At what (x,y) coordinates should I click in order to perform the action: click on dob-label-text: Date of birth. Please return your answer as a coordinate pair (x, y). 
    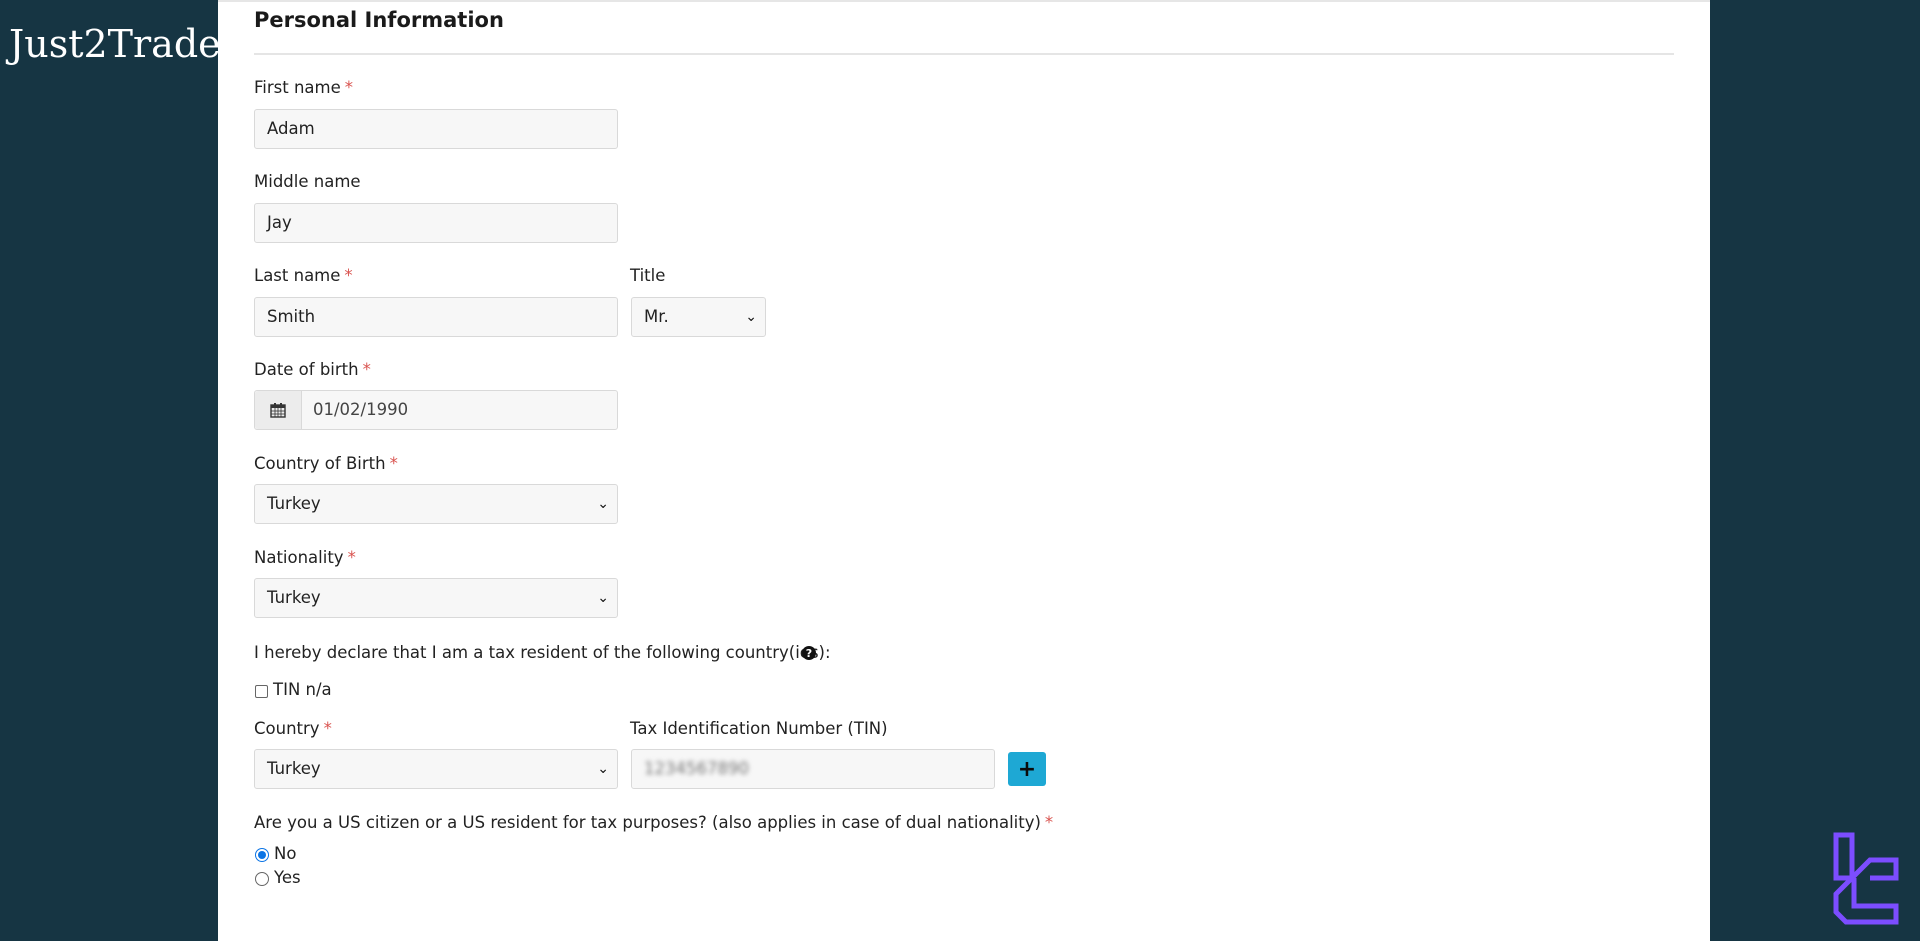
    Looking at the image, I should click on (306, 369).